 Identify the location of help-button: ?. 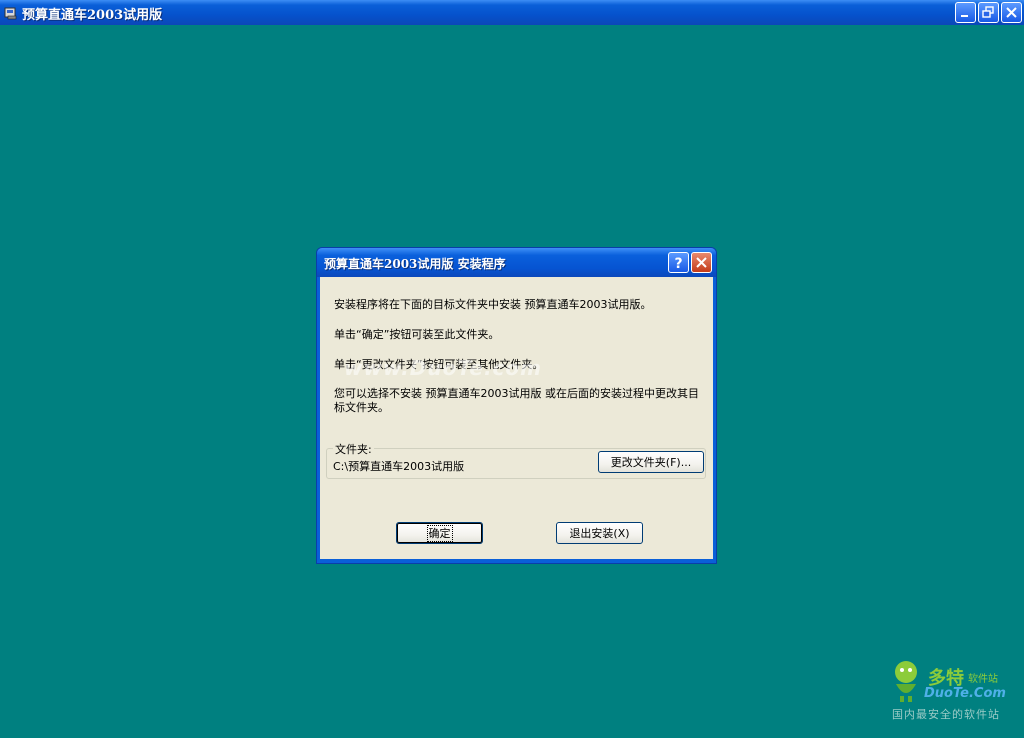
(678, 262).